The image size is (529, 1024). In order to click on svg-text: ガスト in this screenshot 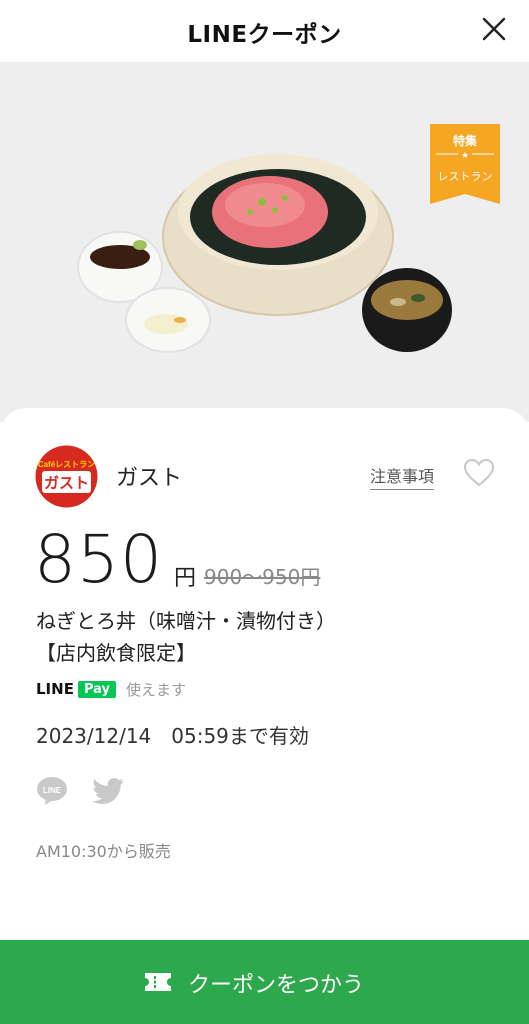, I will do `click(66, 483)`.